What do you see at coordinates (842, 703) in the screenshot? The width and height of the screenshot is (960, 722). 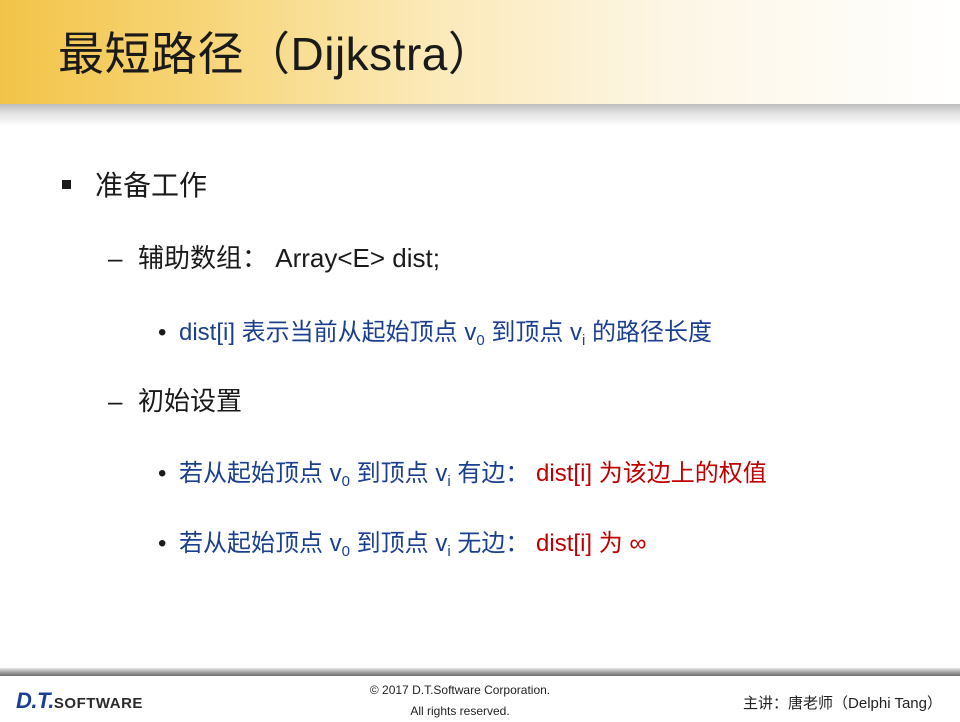 I see `lecturer-credit: 主讲：唐老师（Delphi Tang）` at bounding box center [842, 703].